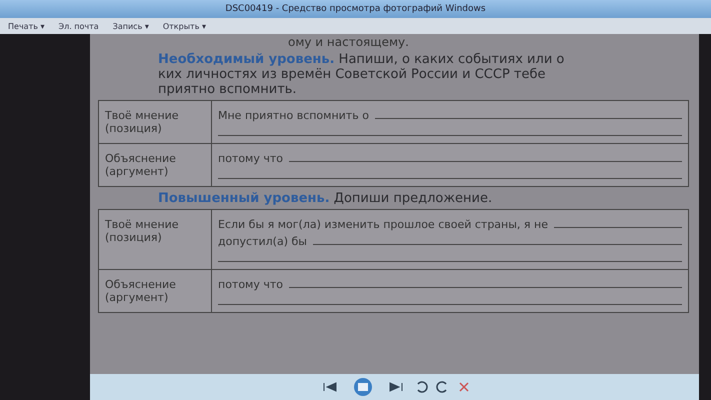 The image size is (711, 400). Describe the element at coordinates (262, 241) in the screenshot. I see `prompt-text: допустил(а) бы` at that location.